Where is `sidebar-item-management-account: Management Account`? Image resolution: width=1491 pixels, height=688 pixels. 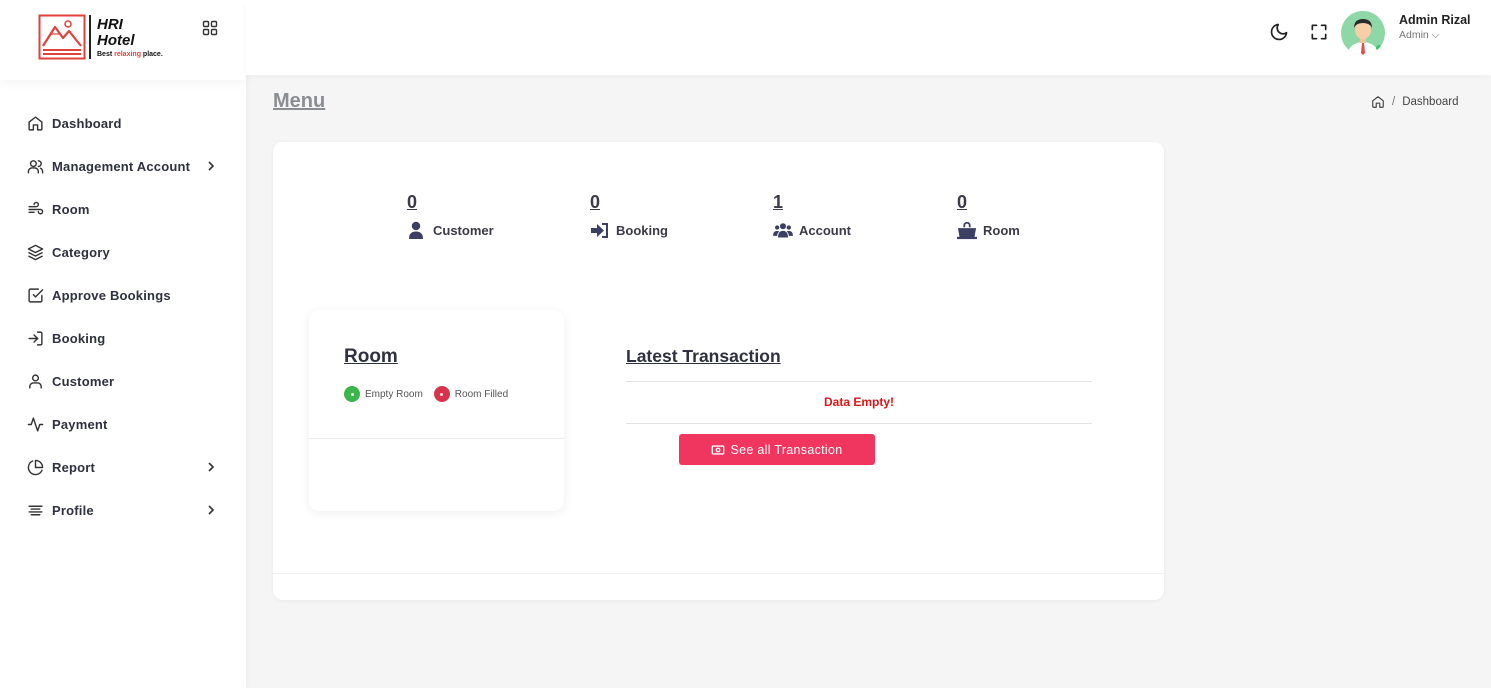
sidebar-item-management-account: Management Account is located at coordinates (123, 166).